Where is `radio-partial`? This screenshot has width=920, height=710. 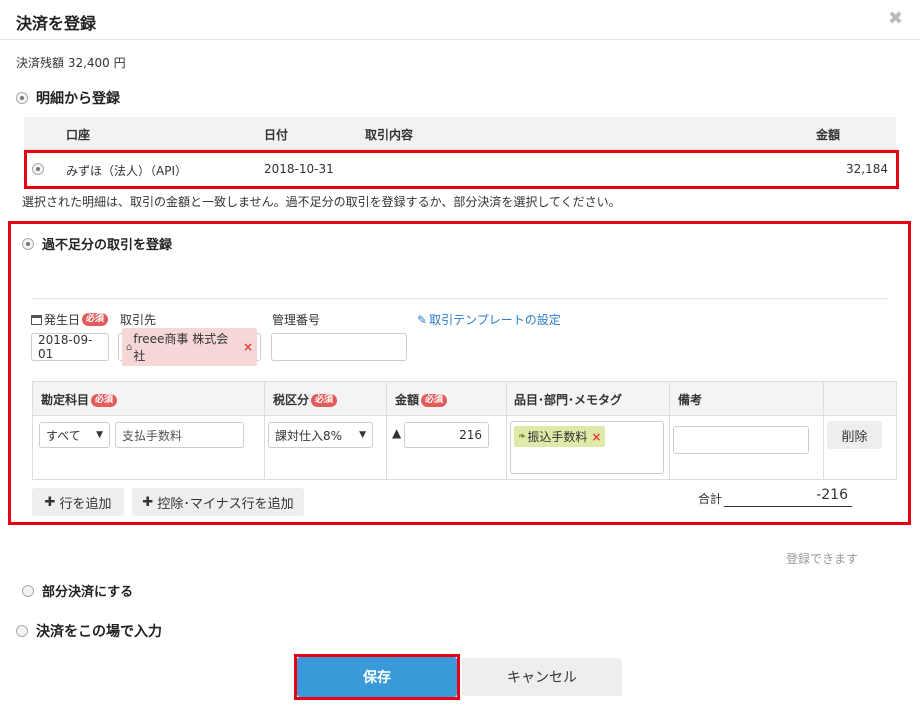 radio-partial is located at coordinates (28, 590).